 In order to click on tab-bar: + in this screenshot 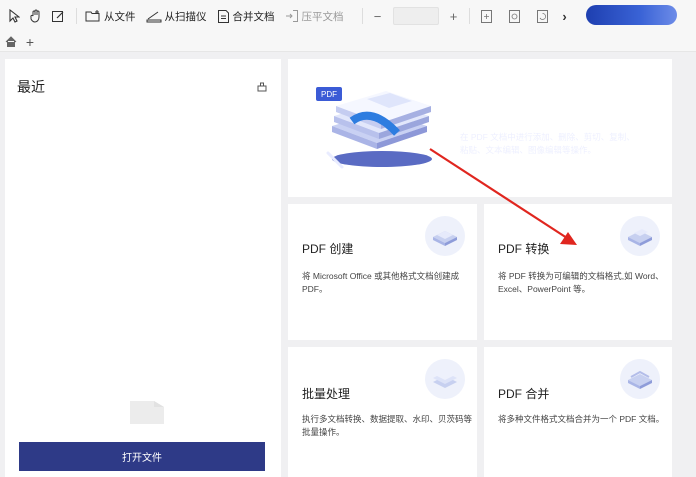, I will do `click(348, 42)`.